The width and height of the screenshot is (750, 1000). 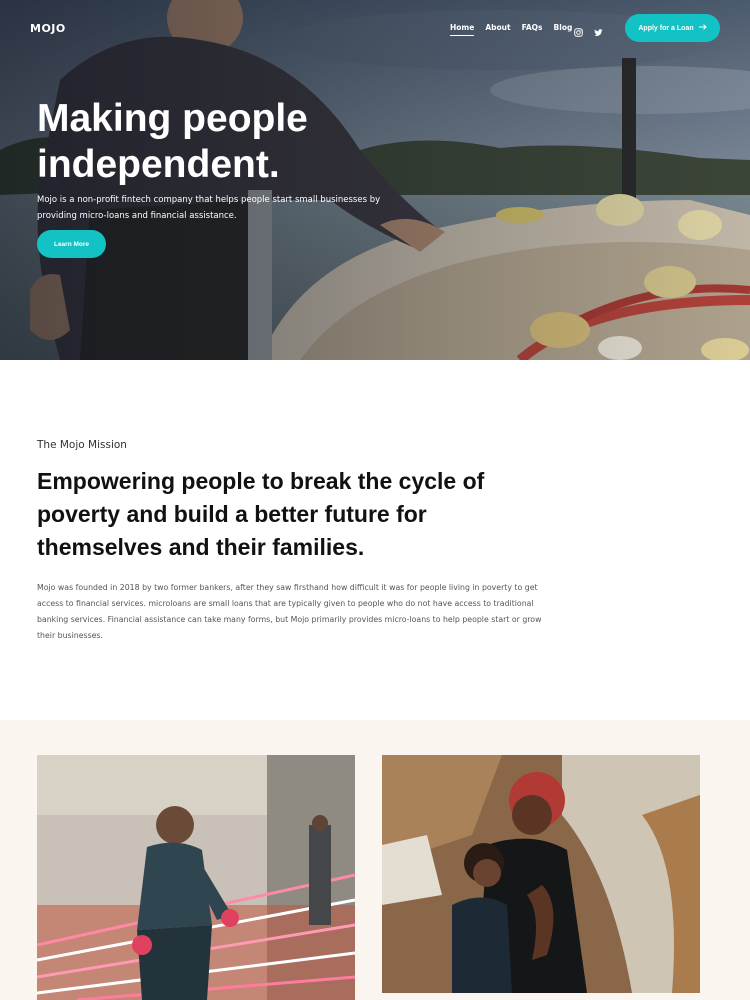 I want to click on apply-loan-label: Apply for a Loan, so click(x=666, y=28).